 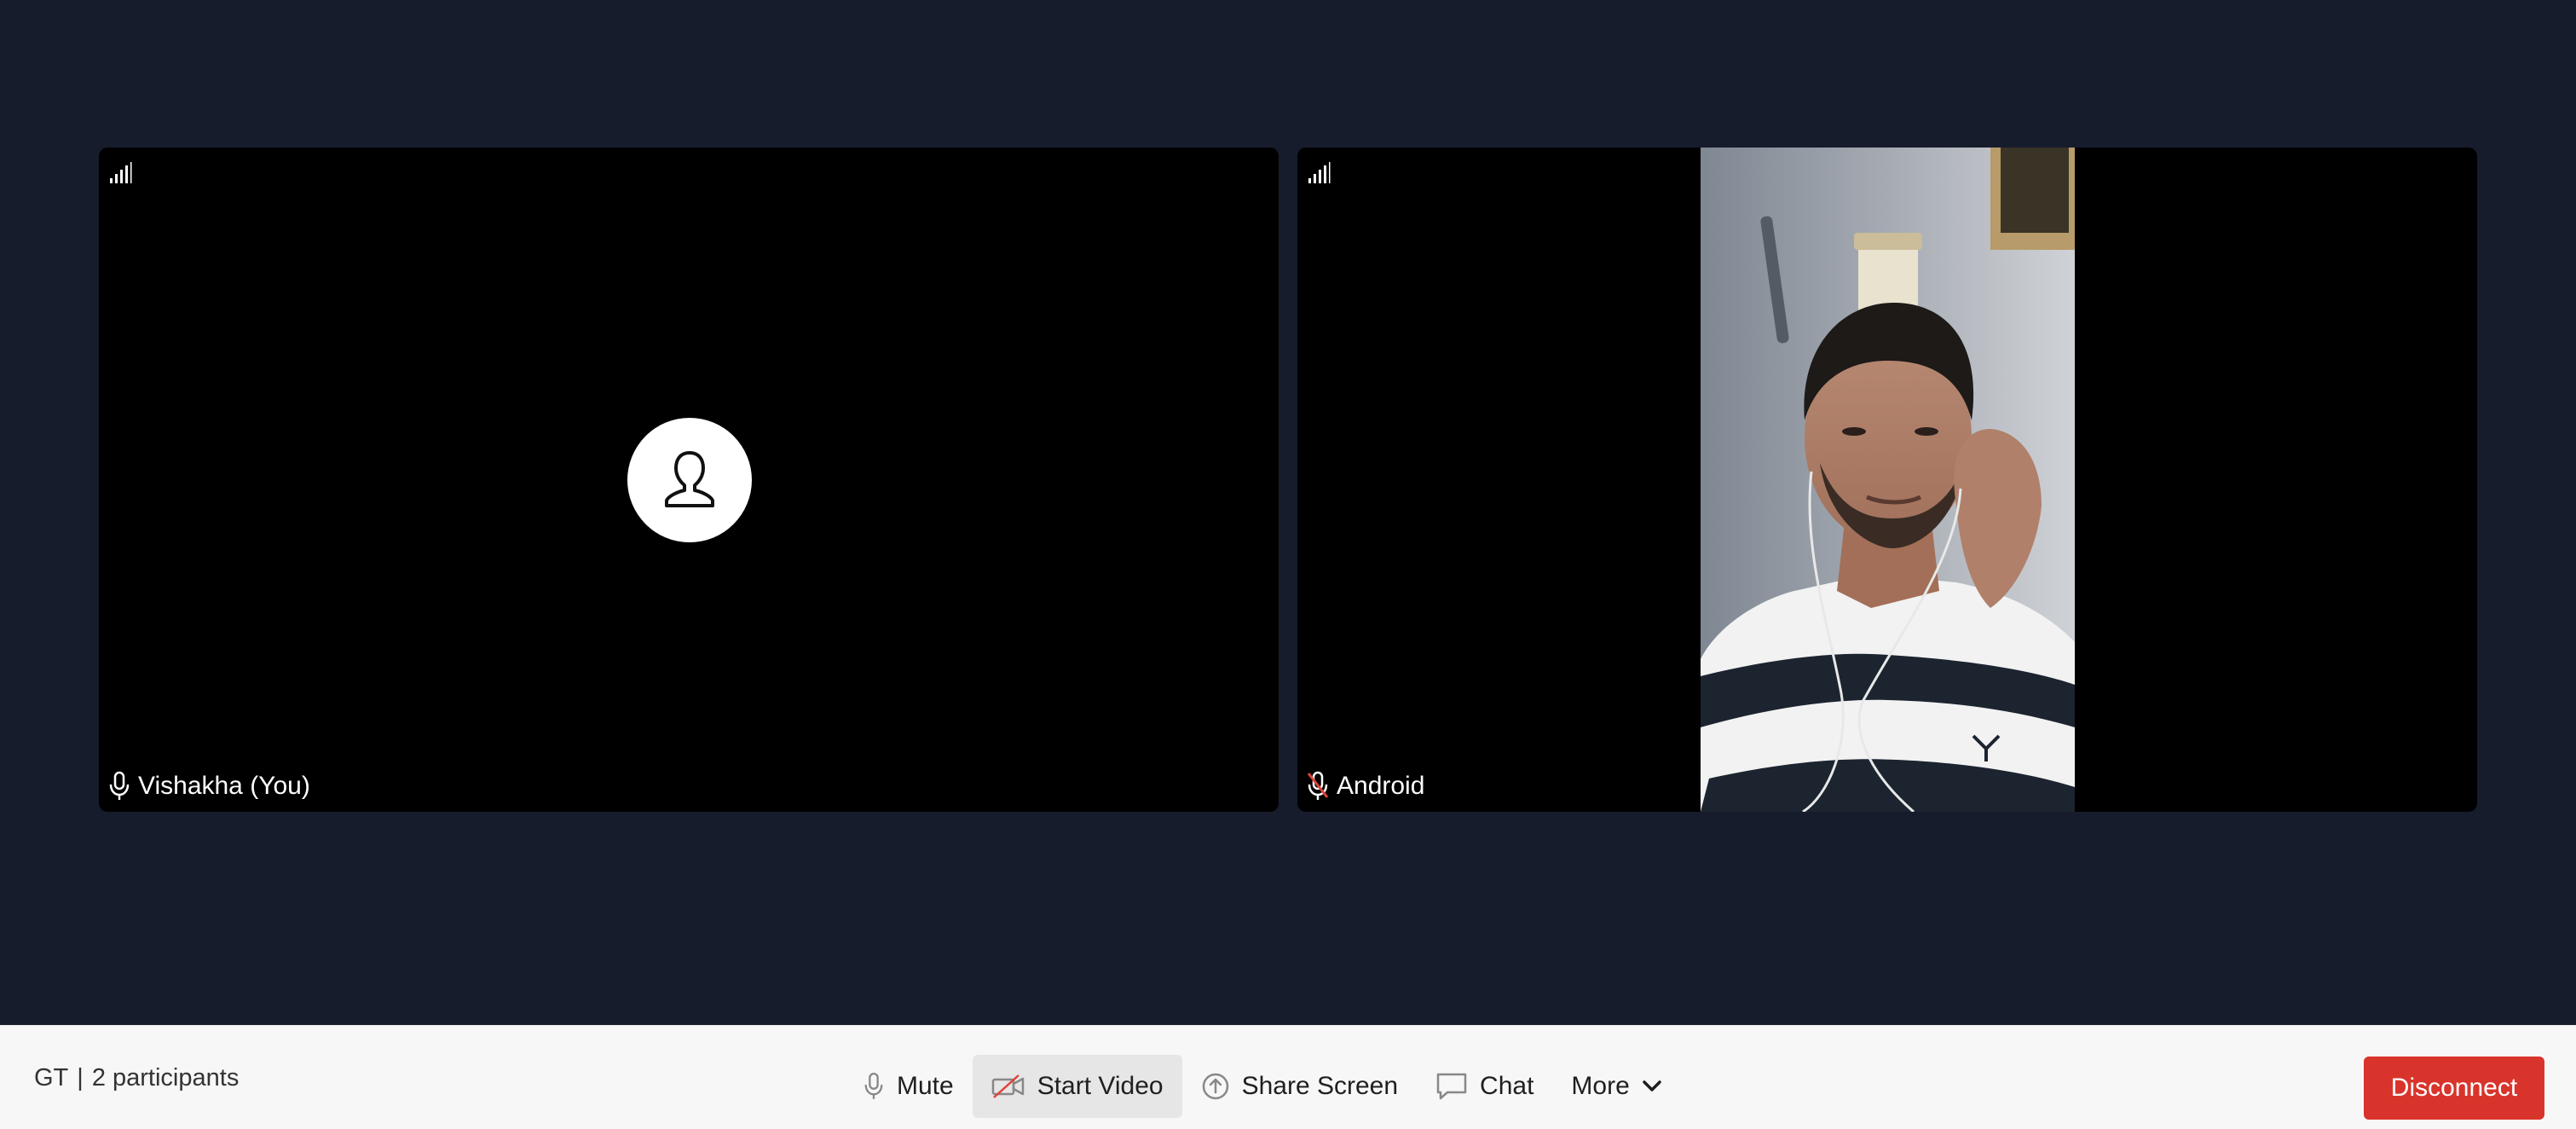 I want to click on start-video-label: Start Video, so click(x=1100, y=1086).